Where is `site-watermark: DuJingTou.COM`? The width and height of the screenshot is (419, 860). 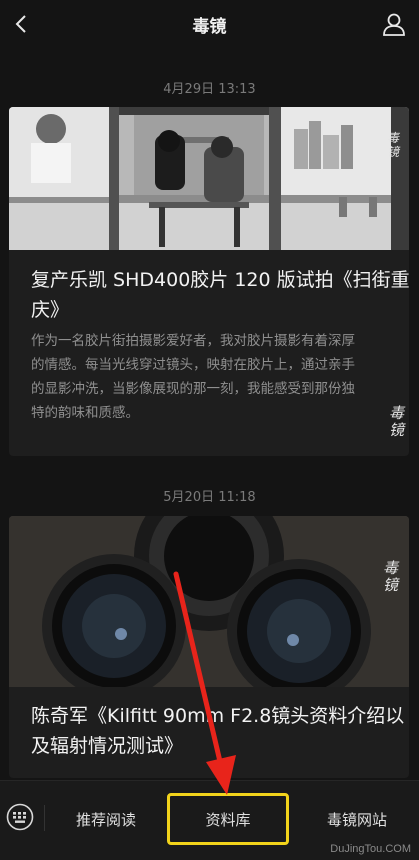
site-watermark: DuJingTou.COM is located at coordinates (370, 849).